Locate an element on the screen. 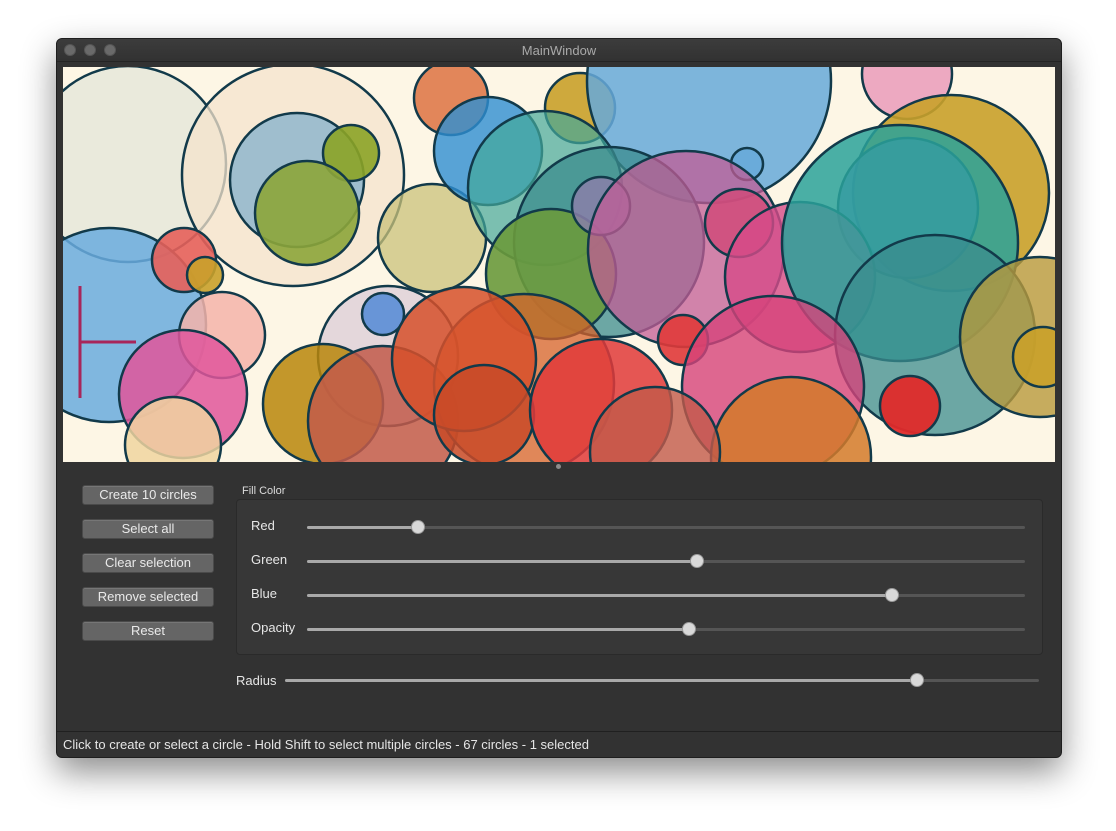  green-slider-fill is located at coordinates (502, 561).